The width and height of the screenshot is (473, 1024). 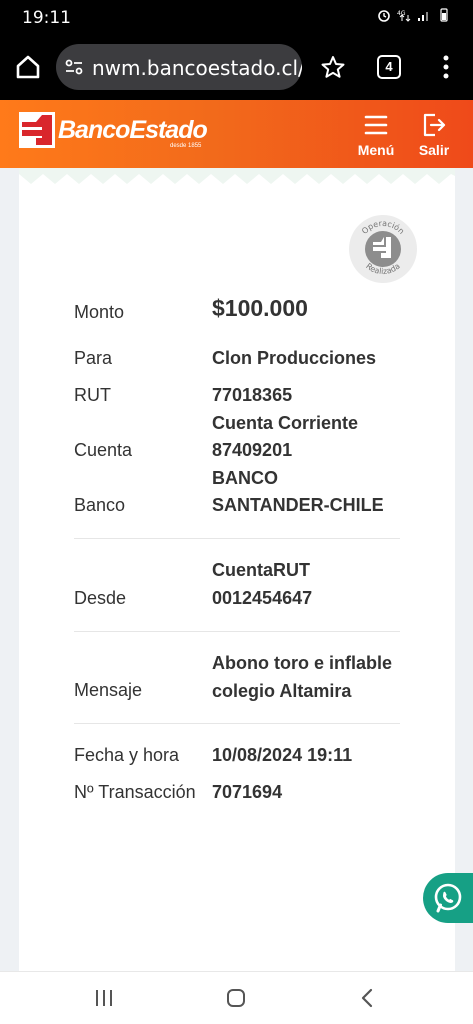 What do you see at coordinates (423, 16) in the screenshot?
I see `signal-icon` at bounding box center [423, 16].